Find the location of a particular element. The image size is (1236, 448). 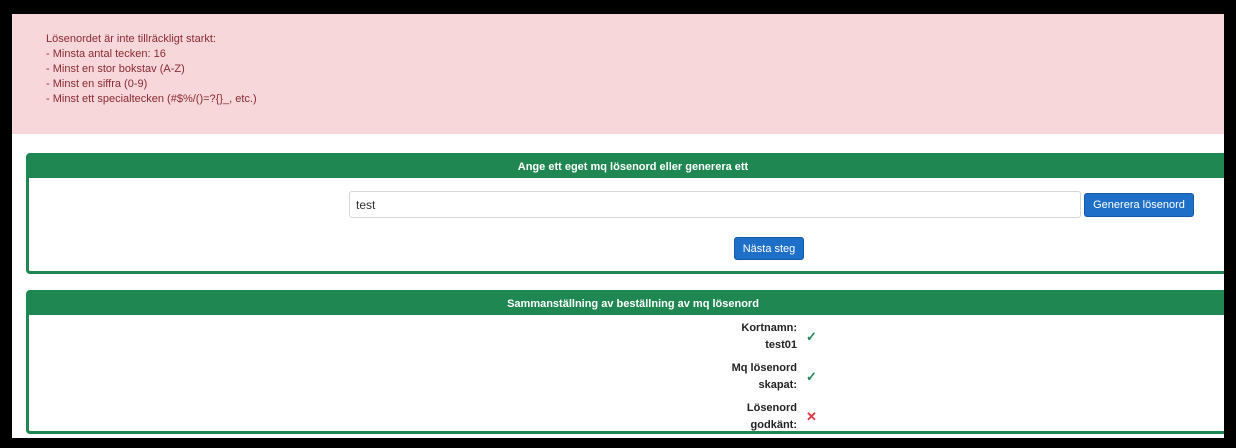

alert-rule-uppercase: - Minst en stor bokstav (A-Z) is located at coordinates (115, 69).